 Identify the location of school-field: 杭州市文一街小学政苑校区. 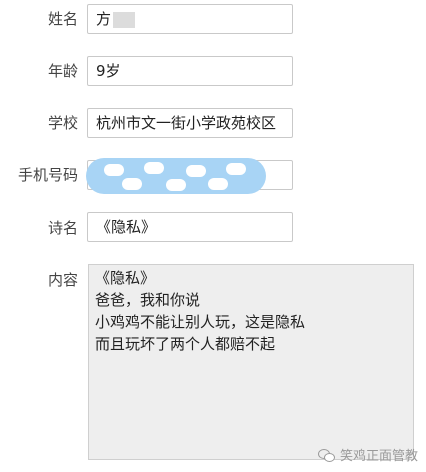
(190, 123).